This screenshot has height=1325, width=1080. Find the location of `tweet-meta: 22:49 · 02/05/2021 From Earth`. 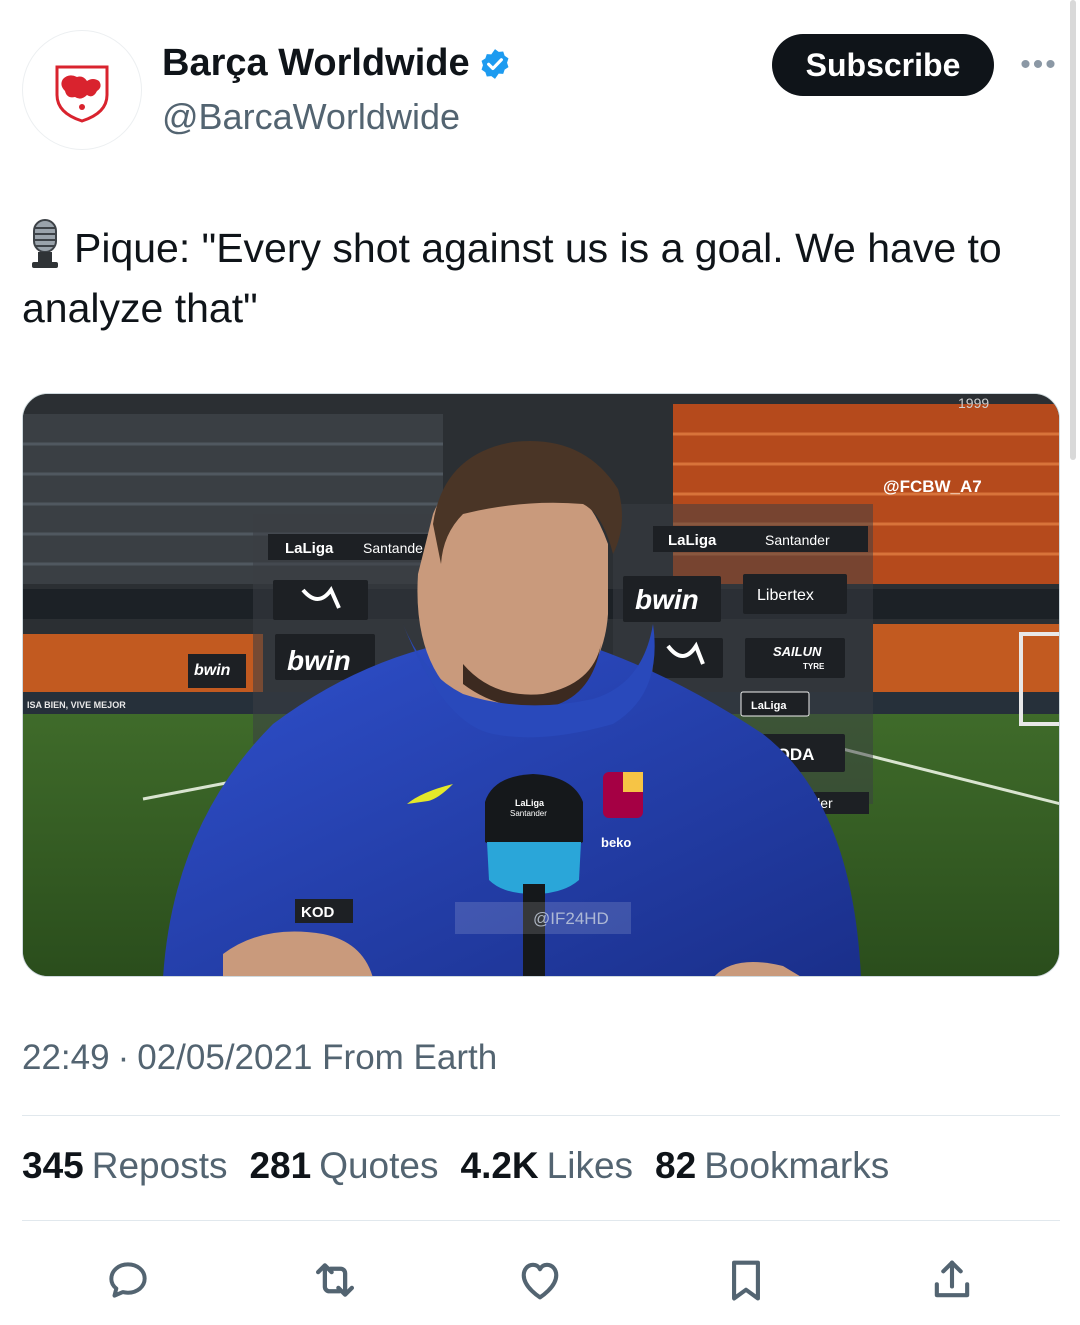

tweet-meta: 22:49 · 02/05/2021 From Earth is located at coordinates (259, 1058).